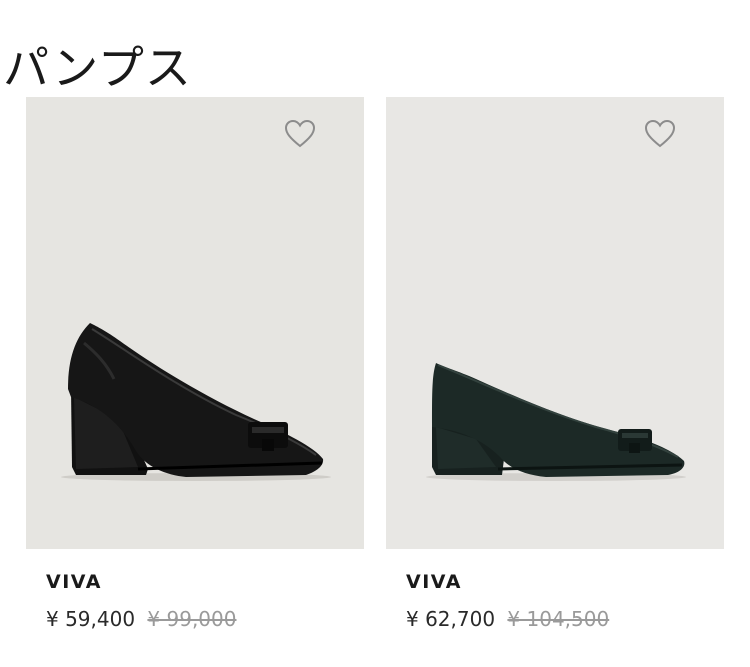  Describe the element at coordinates (196, 402) in the screenshot. I see `product-photo-pump-black` at that location.